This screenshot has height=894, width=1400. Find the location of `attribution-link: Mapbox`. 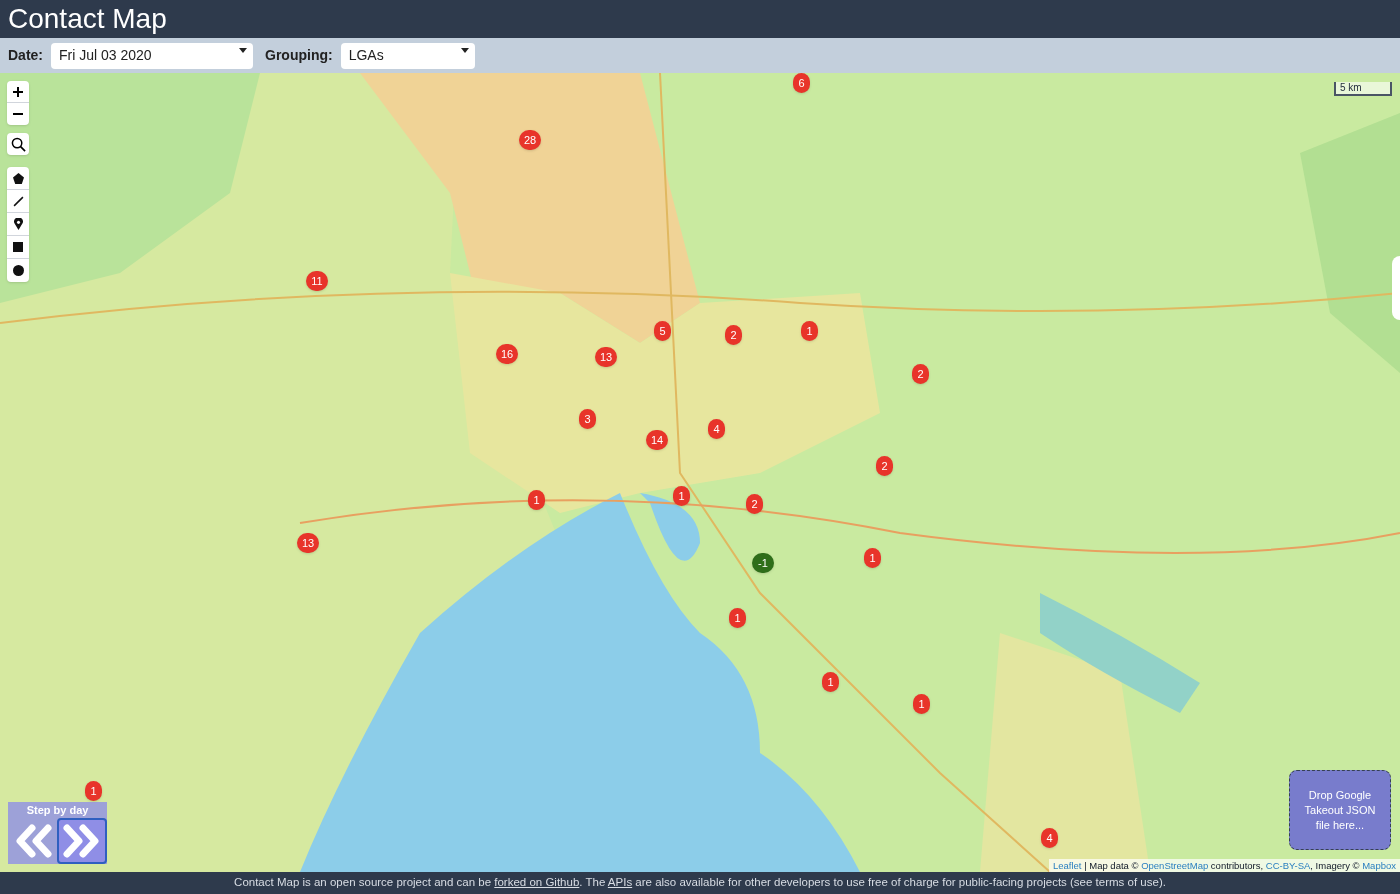

attribution-link: Mapbox is located at coordinates (1379, 865).